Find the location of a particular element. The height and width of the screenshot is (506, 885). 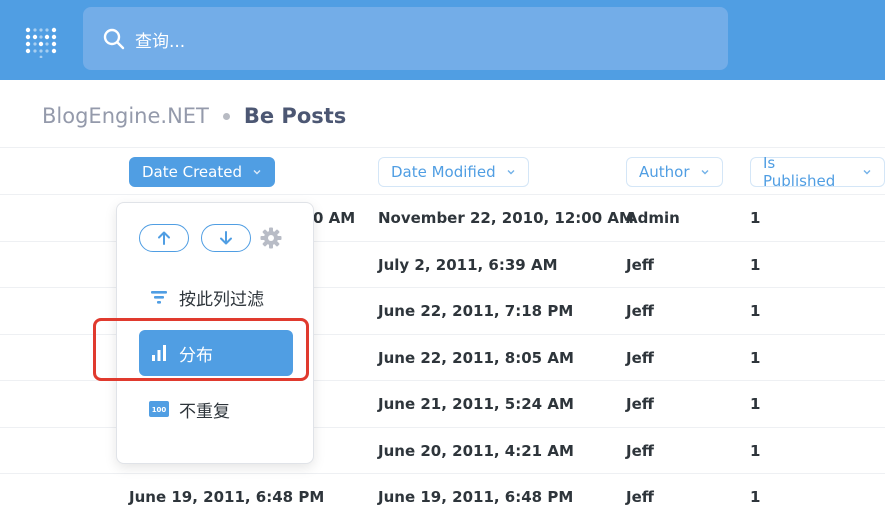

column-header-date-created: Date Created is located at coordinates (202, 172).